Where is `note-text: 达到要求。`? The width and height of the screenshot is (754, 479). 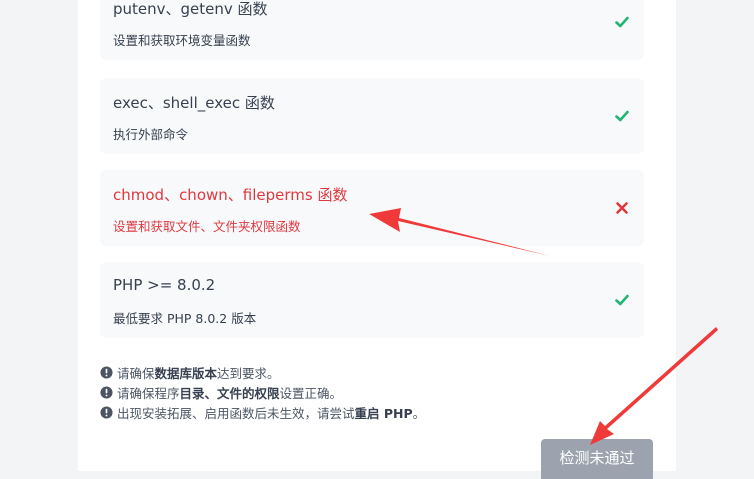 note-text: 达到要求。 is located at coordinates (248, 373).